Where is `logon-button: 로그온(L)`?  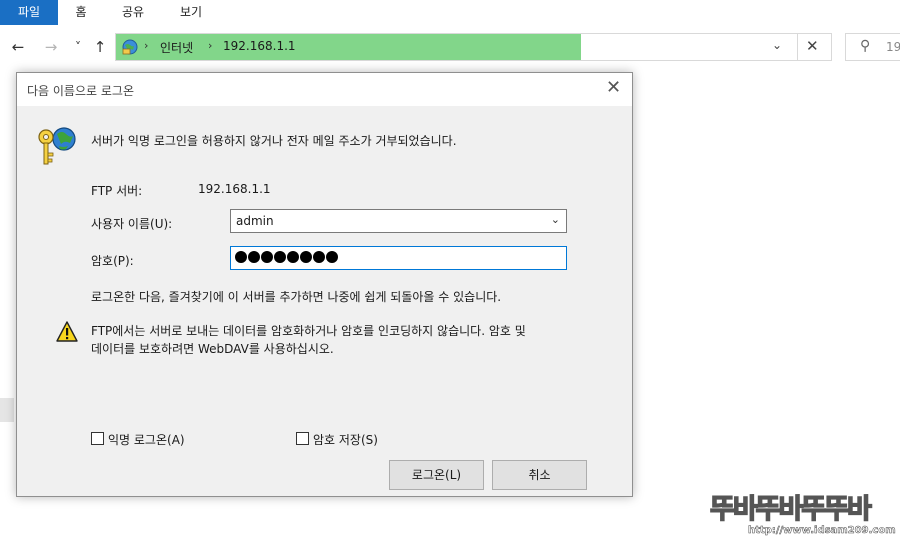
logon-button: 로그온(L) is located at coordinates (436, 475).